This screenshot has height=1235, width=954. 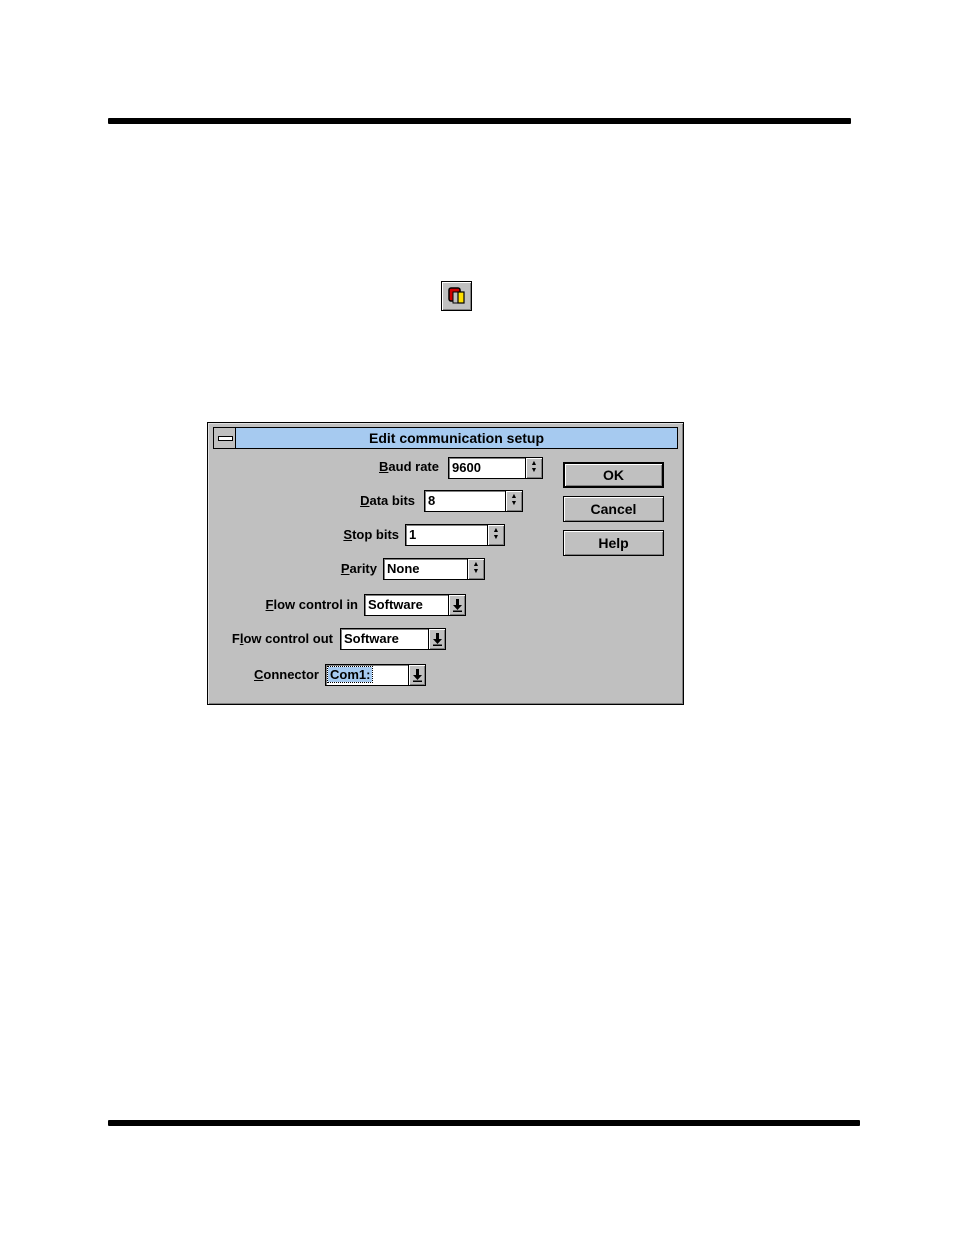 I want to click on flow-control-out-dropdown-button, so click(x=437, y=639).